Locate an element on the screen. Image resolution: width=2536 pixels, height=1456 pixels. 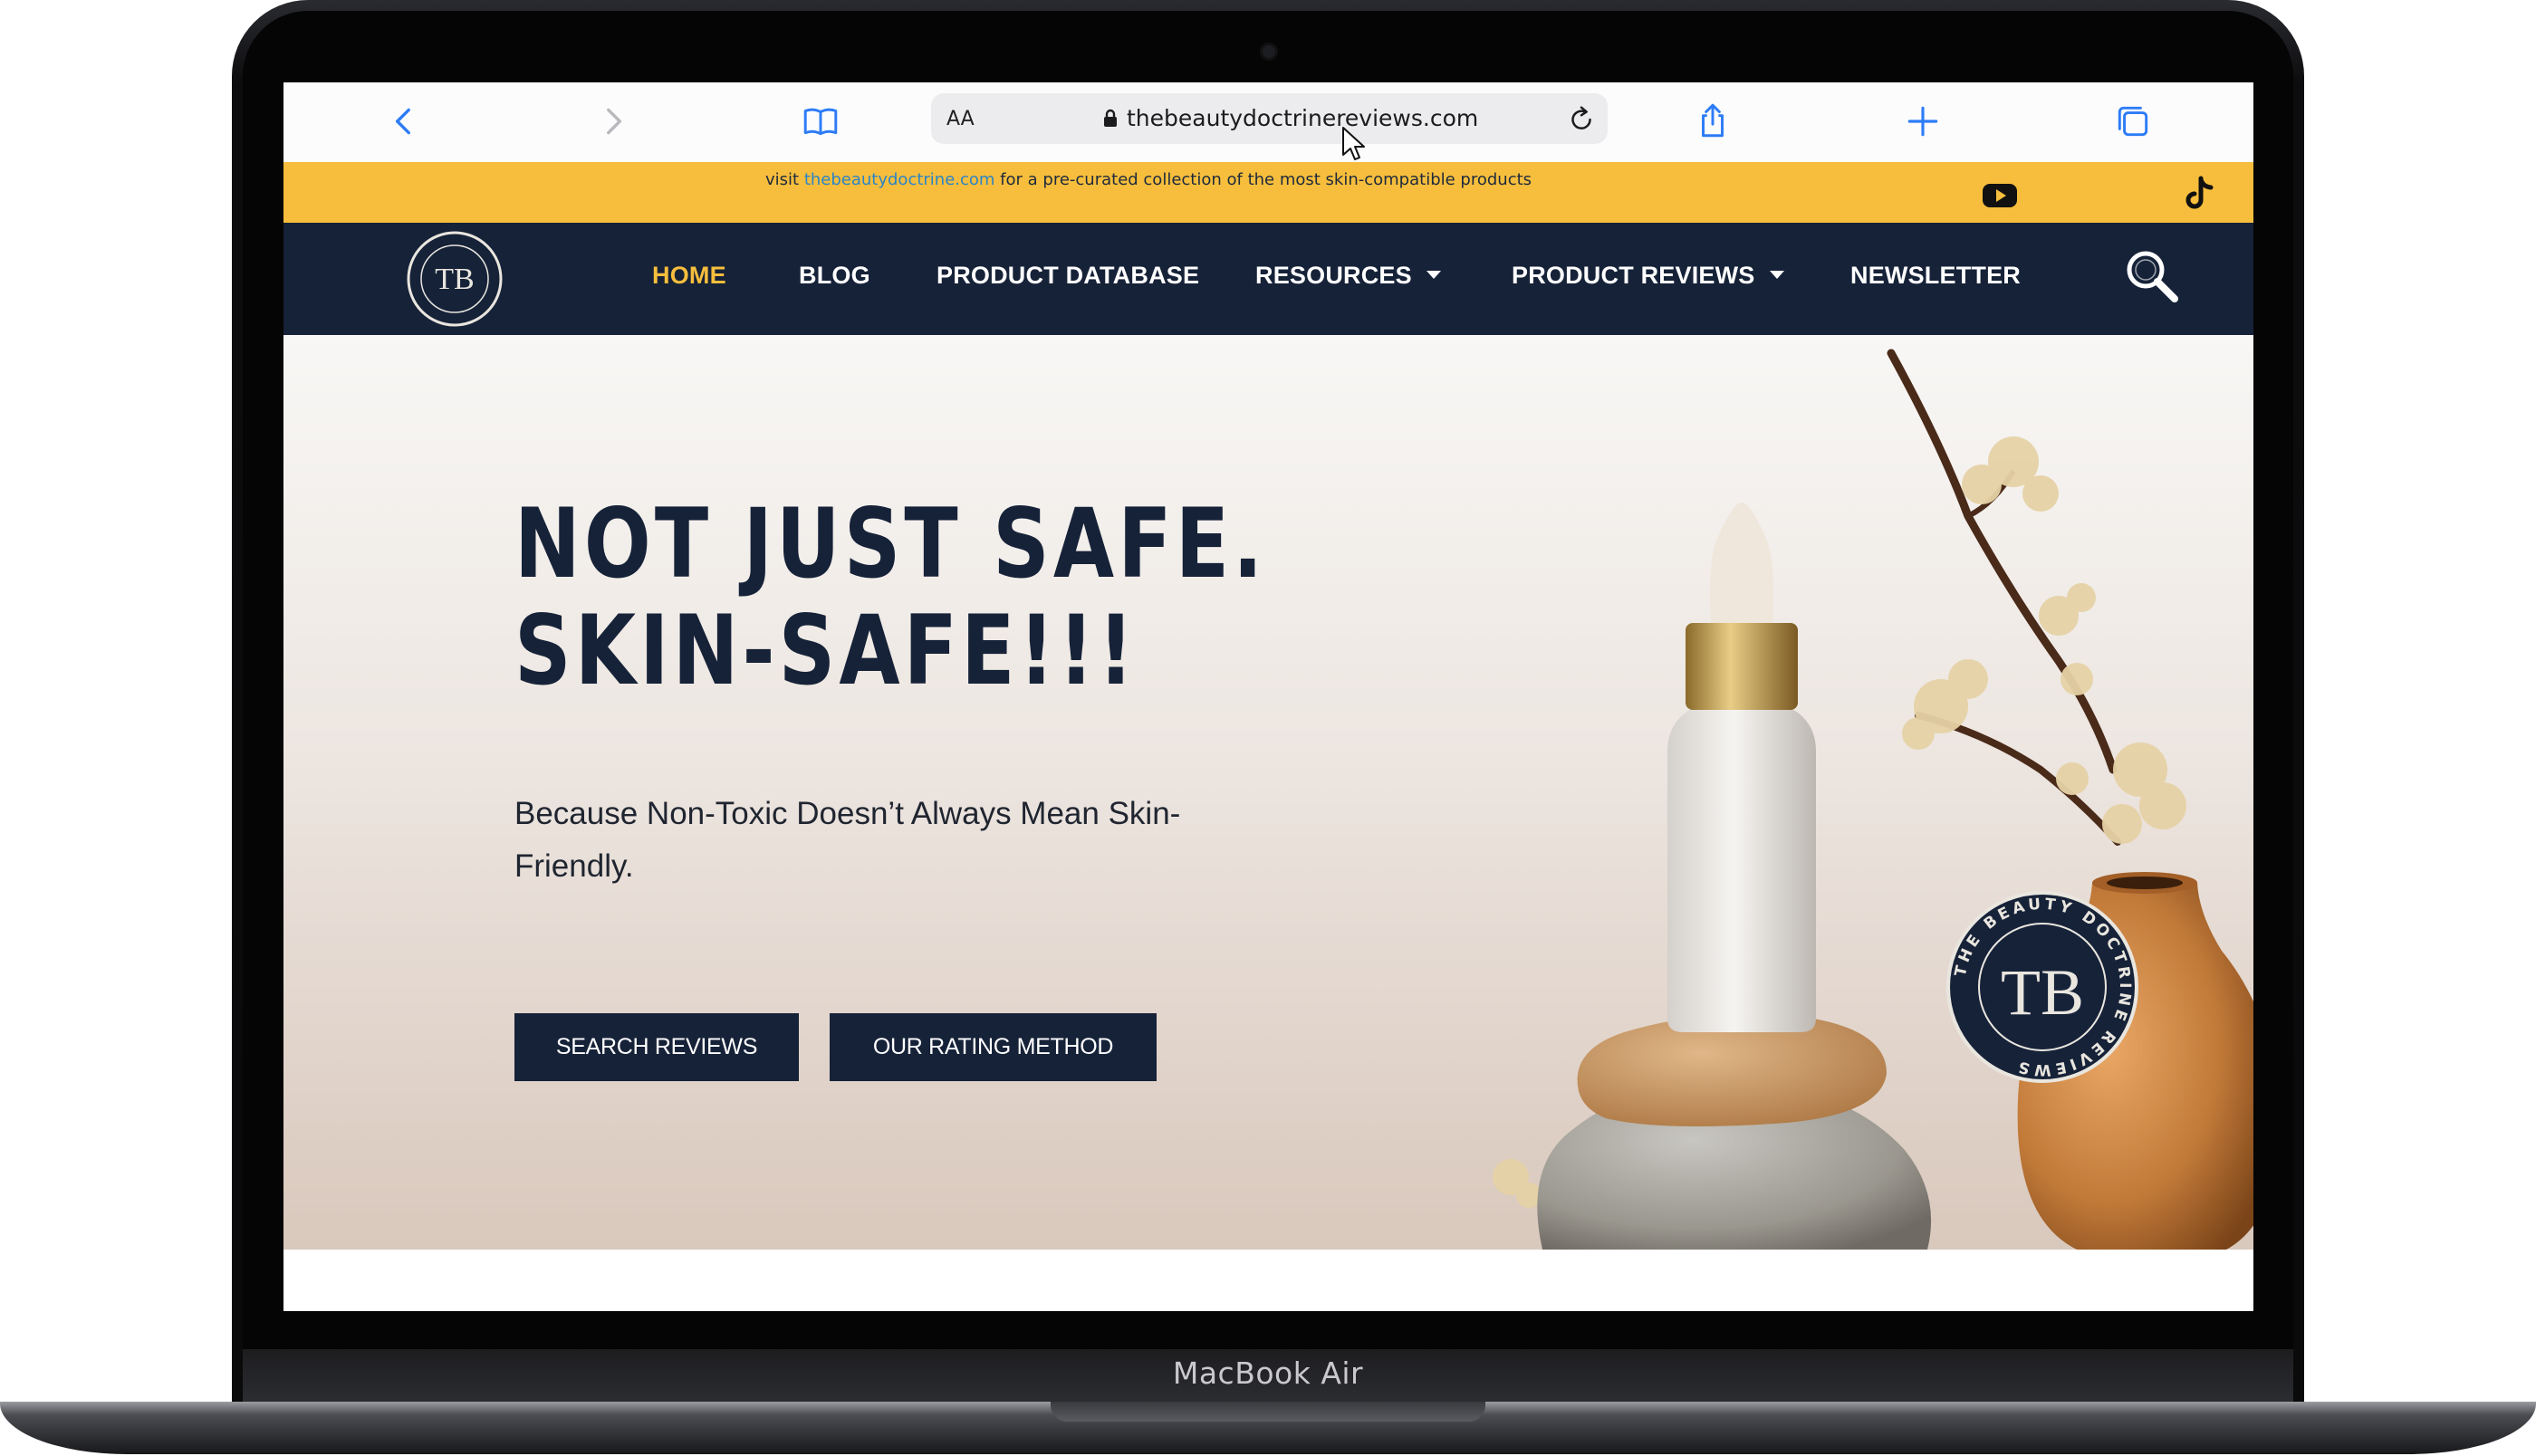
hero-title: NOT JUST SAFE. SKIN-SAFE!!! is located at coordinates (890, 597).